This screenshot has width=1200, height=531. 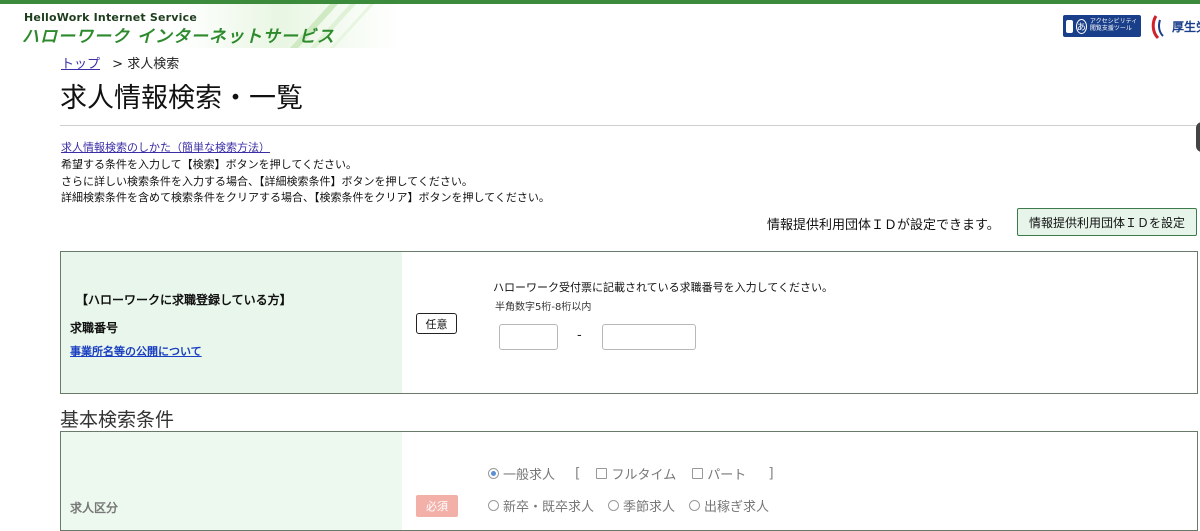 I want to click on required-badge: 必須, so click(x=437, y=506).